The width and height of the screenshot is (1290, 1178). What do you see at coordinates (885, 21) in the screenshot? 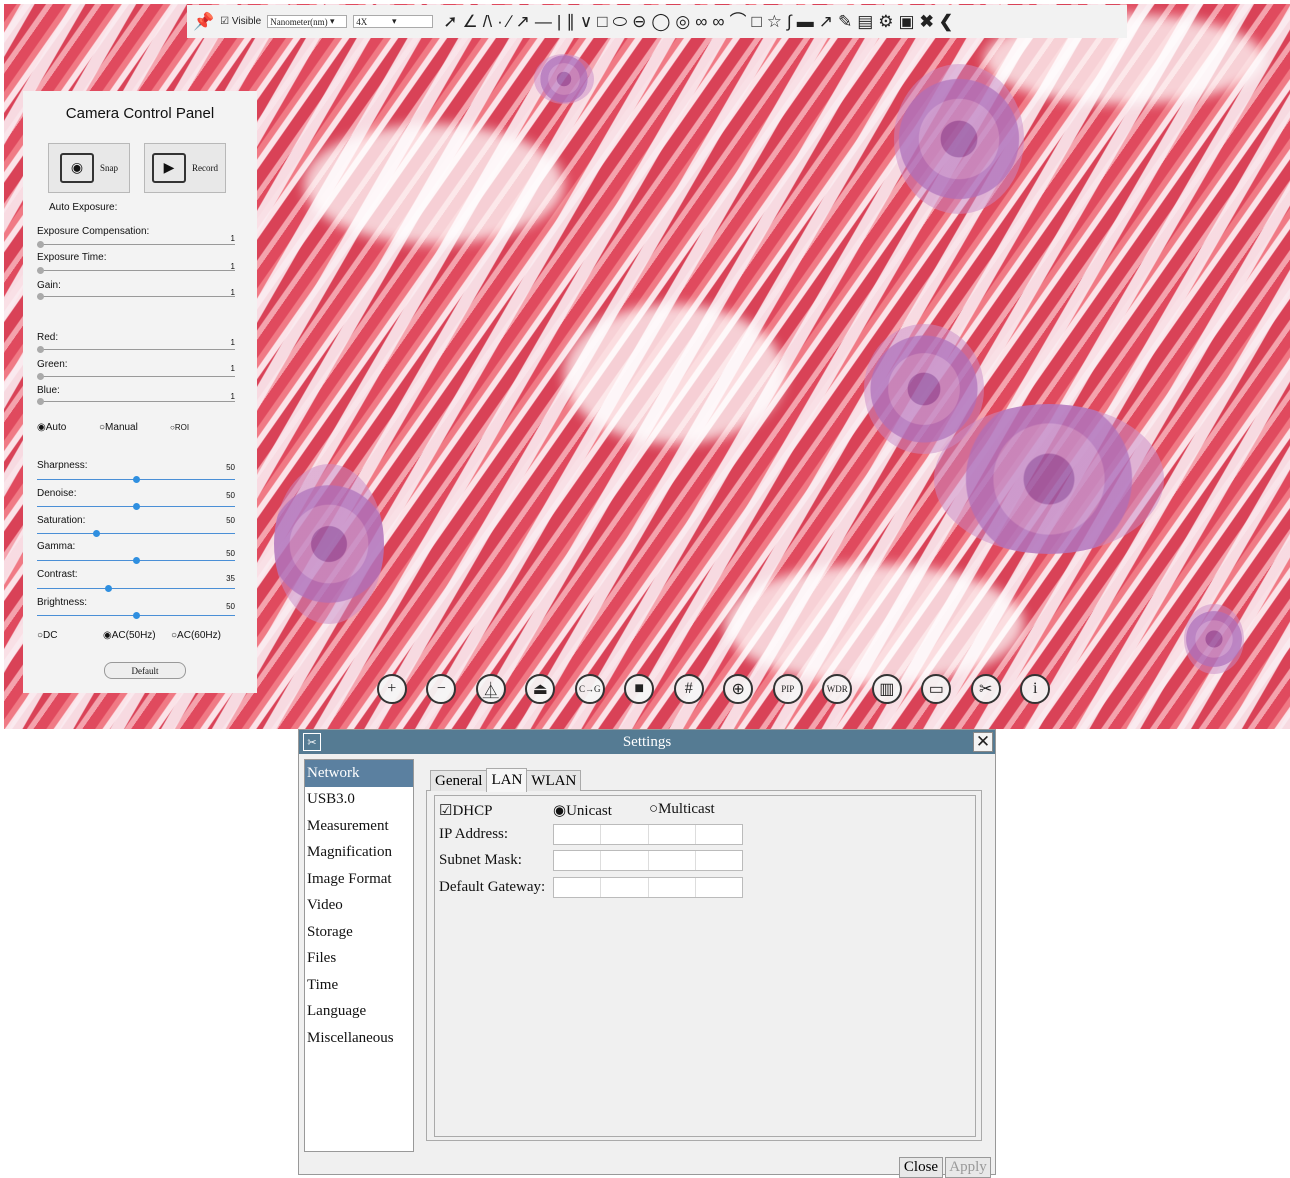
I see `settings-icon: ⚙` at bounding box center [885, 21].